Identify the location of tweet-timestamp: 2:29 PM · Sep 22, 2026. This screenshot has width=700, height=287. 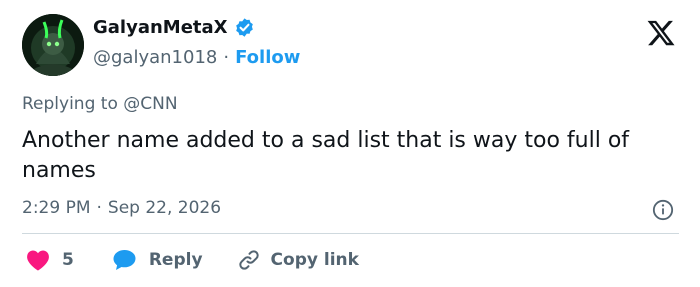
(121, 208).